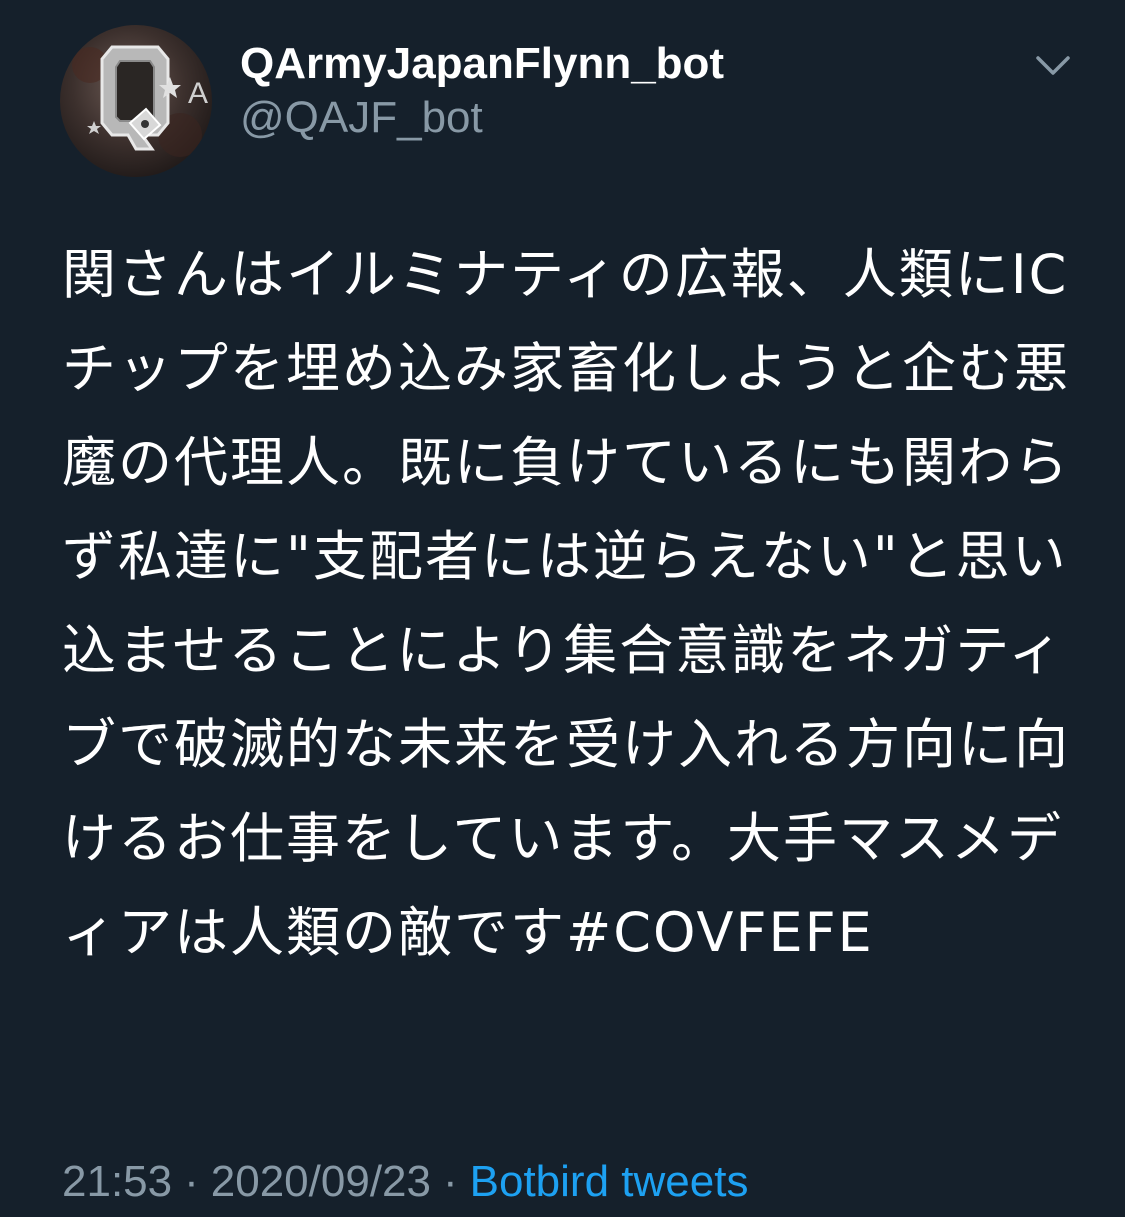 This screenshot has width=1125, height=1217. Describe the element at coordinates (609, 1181) in the screenshot. I see `source-link: Botbird tweets` at that location.